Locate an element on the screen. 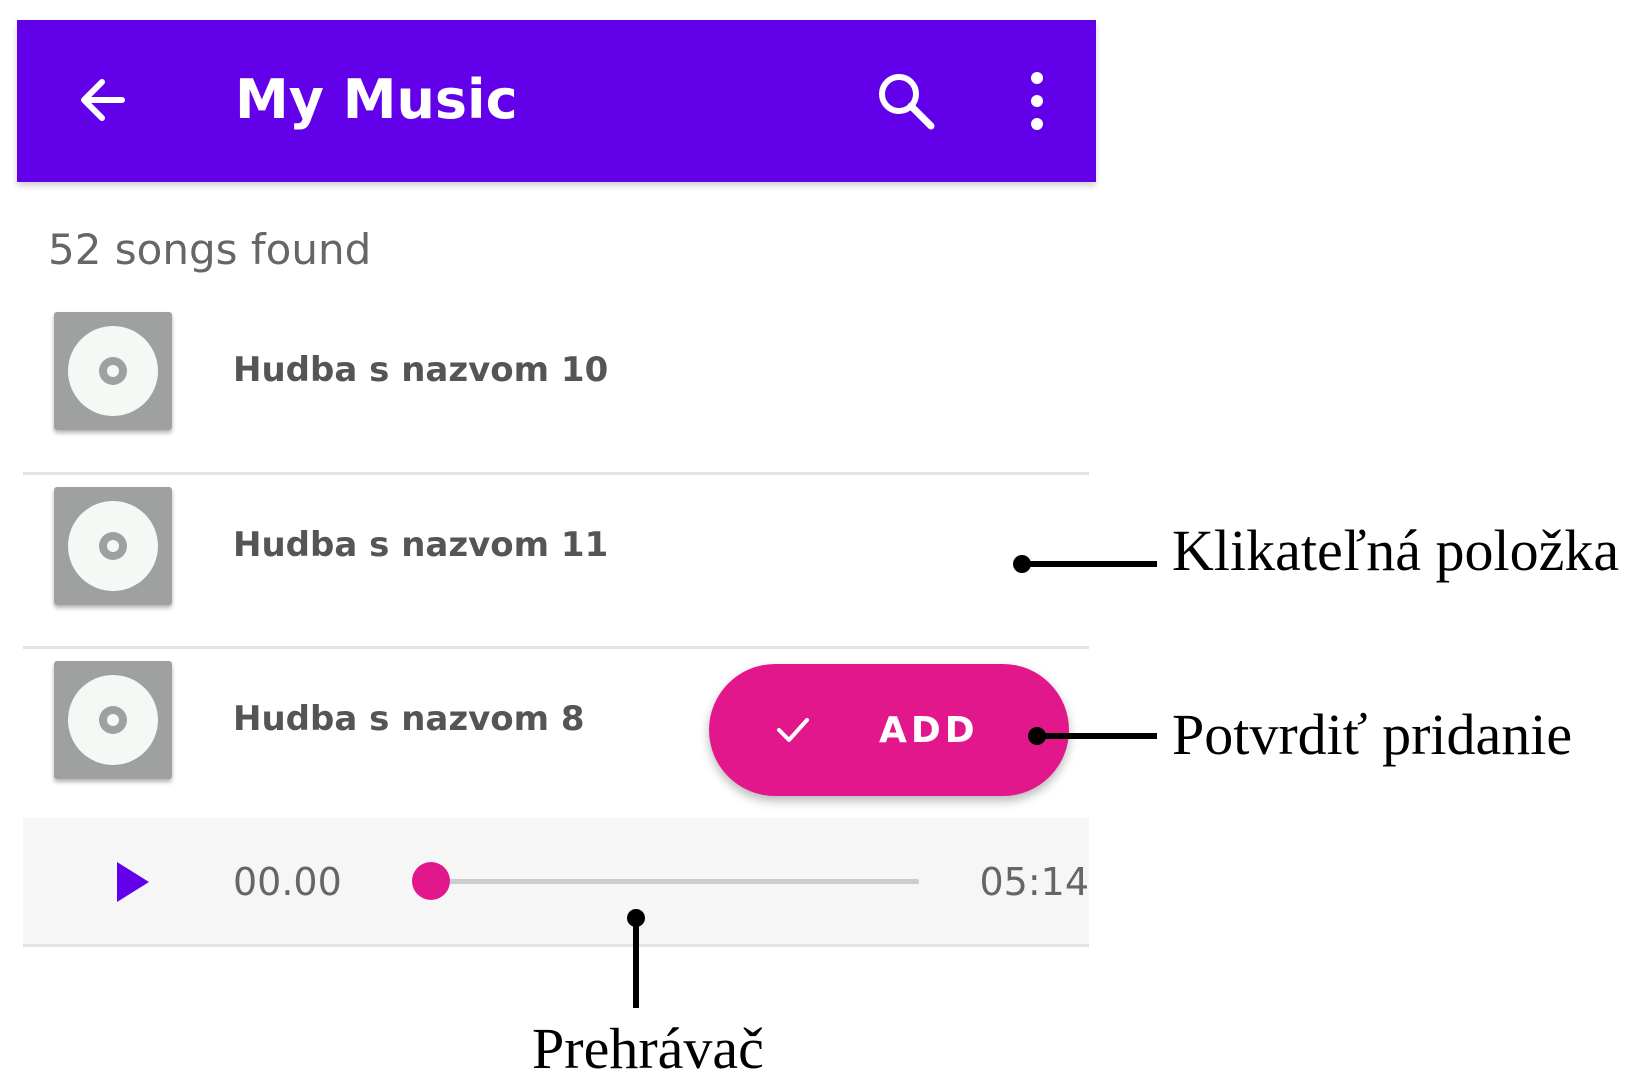 The height and width of the screenshot is (1082, 1629). music-player: 00.00 05:14 is located at coordinates (556, 881).